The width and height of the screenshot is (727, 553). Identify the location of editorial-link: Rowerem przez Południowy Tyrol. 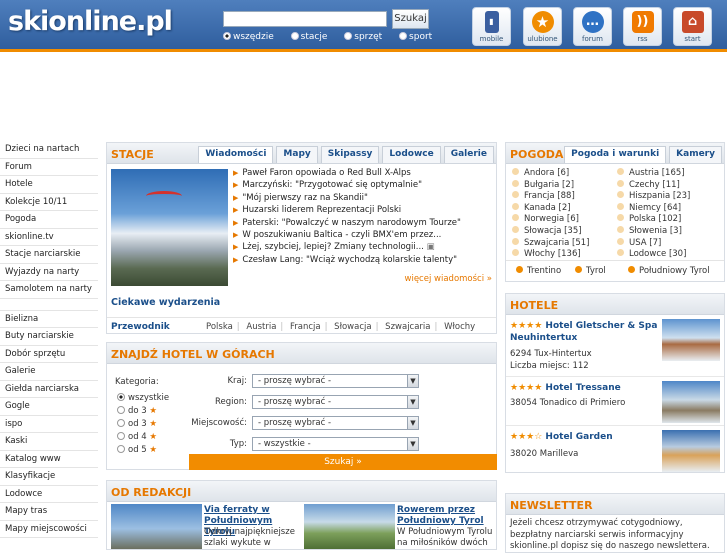
(446, 516).